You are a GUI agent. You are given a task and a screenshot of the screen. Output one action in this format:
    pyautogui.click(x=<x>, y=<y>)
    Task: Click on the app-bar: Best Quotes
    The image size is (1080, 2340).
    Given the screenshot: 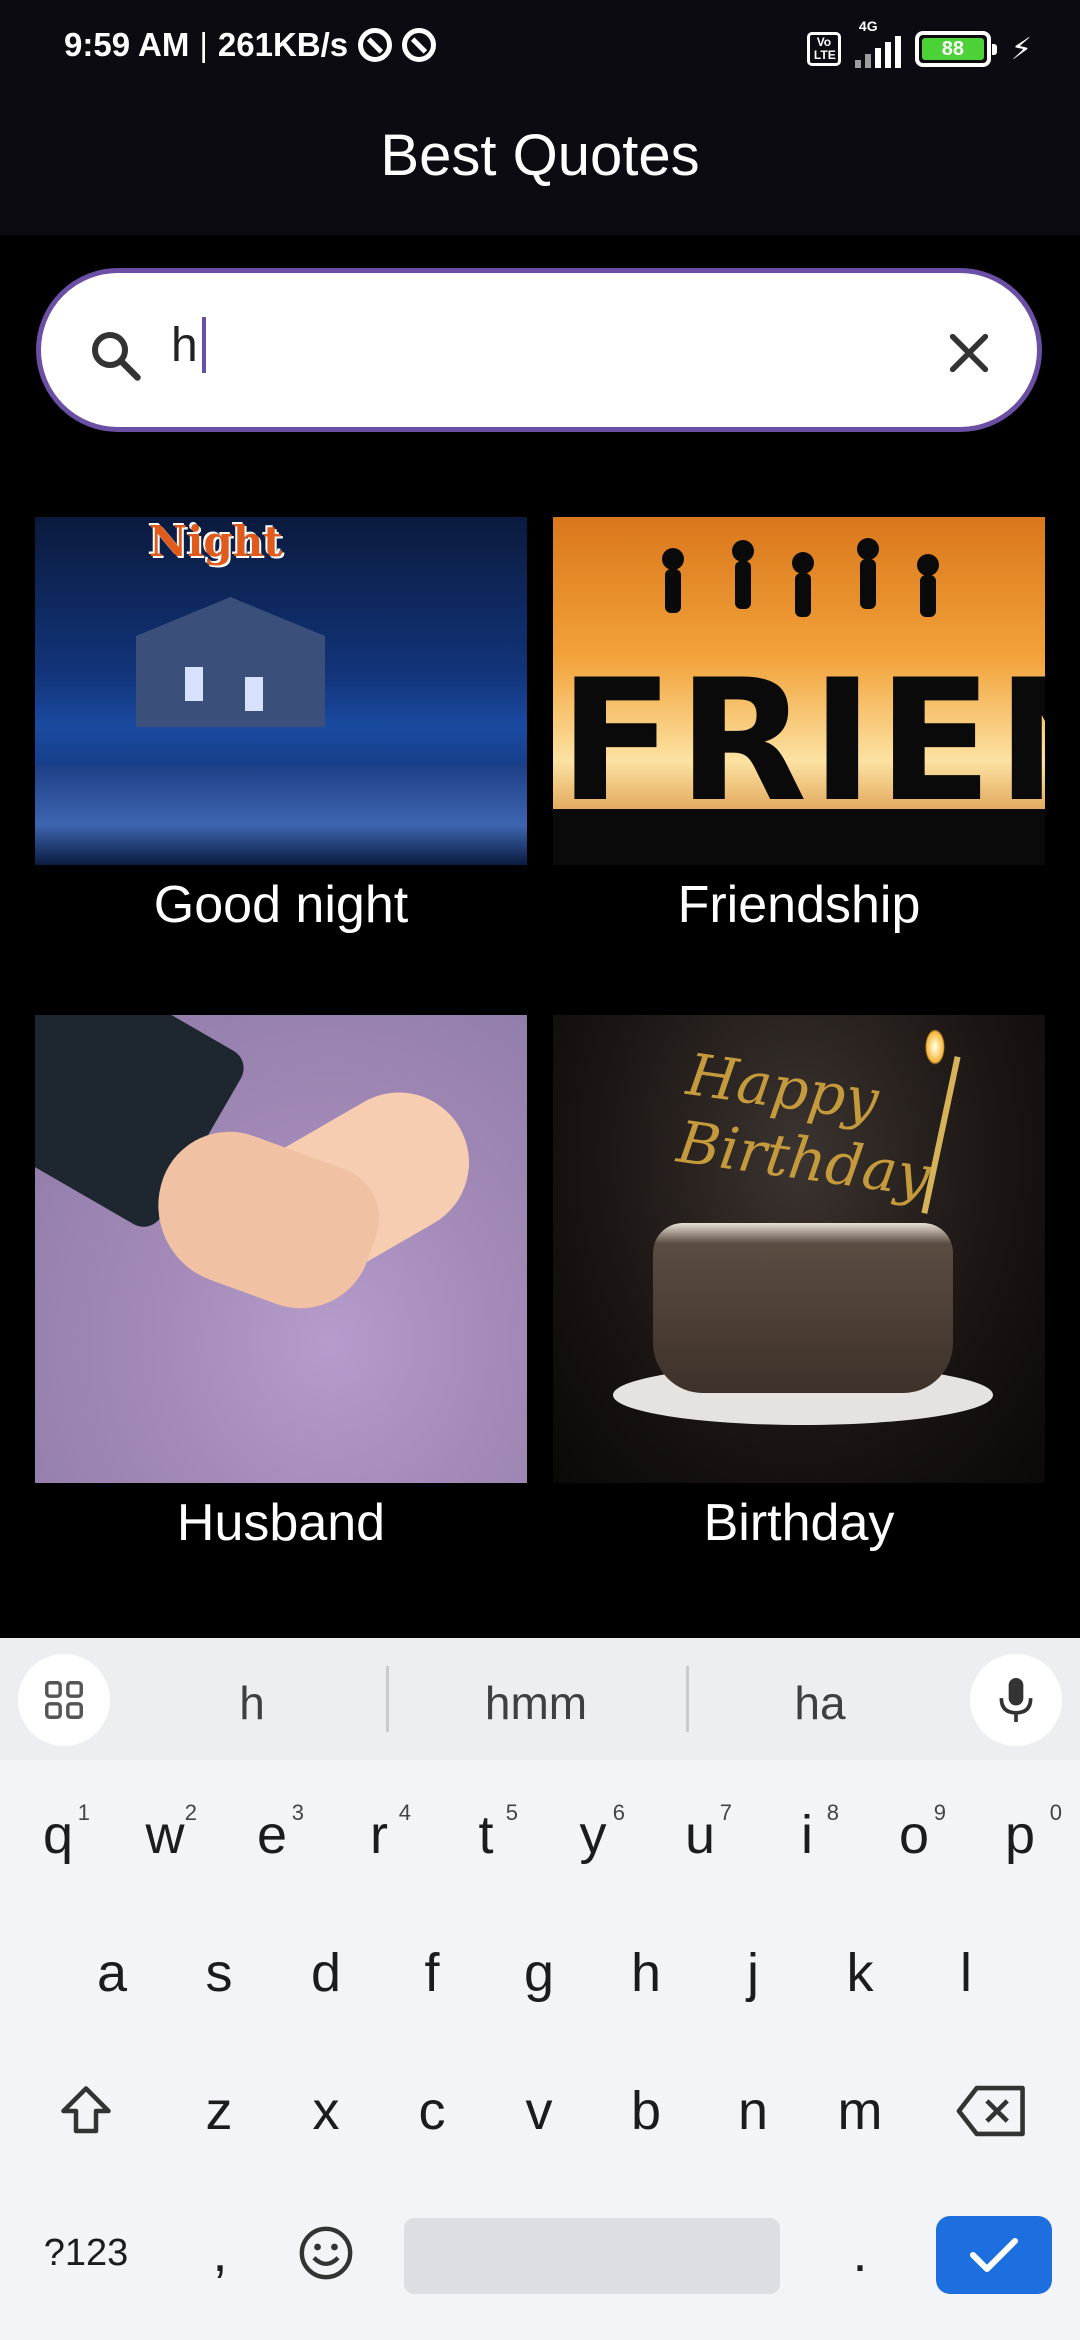 What is the action you would take?
    pyautogui.click(x=540, y=167)
    